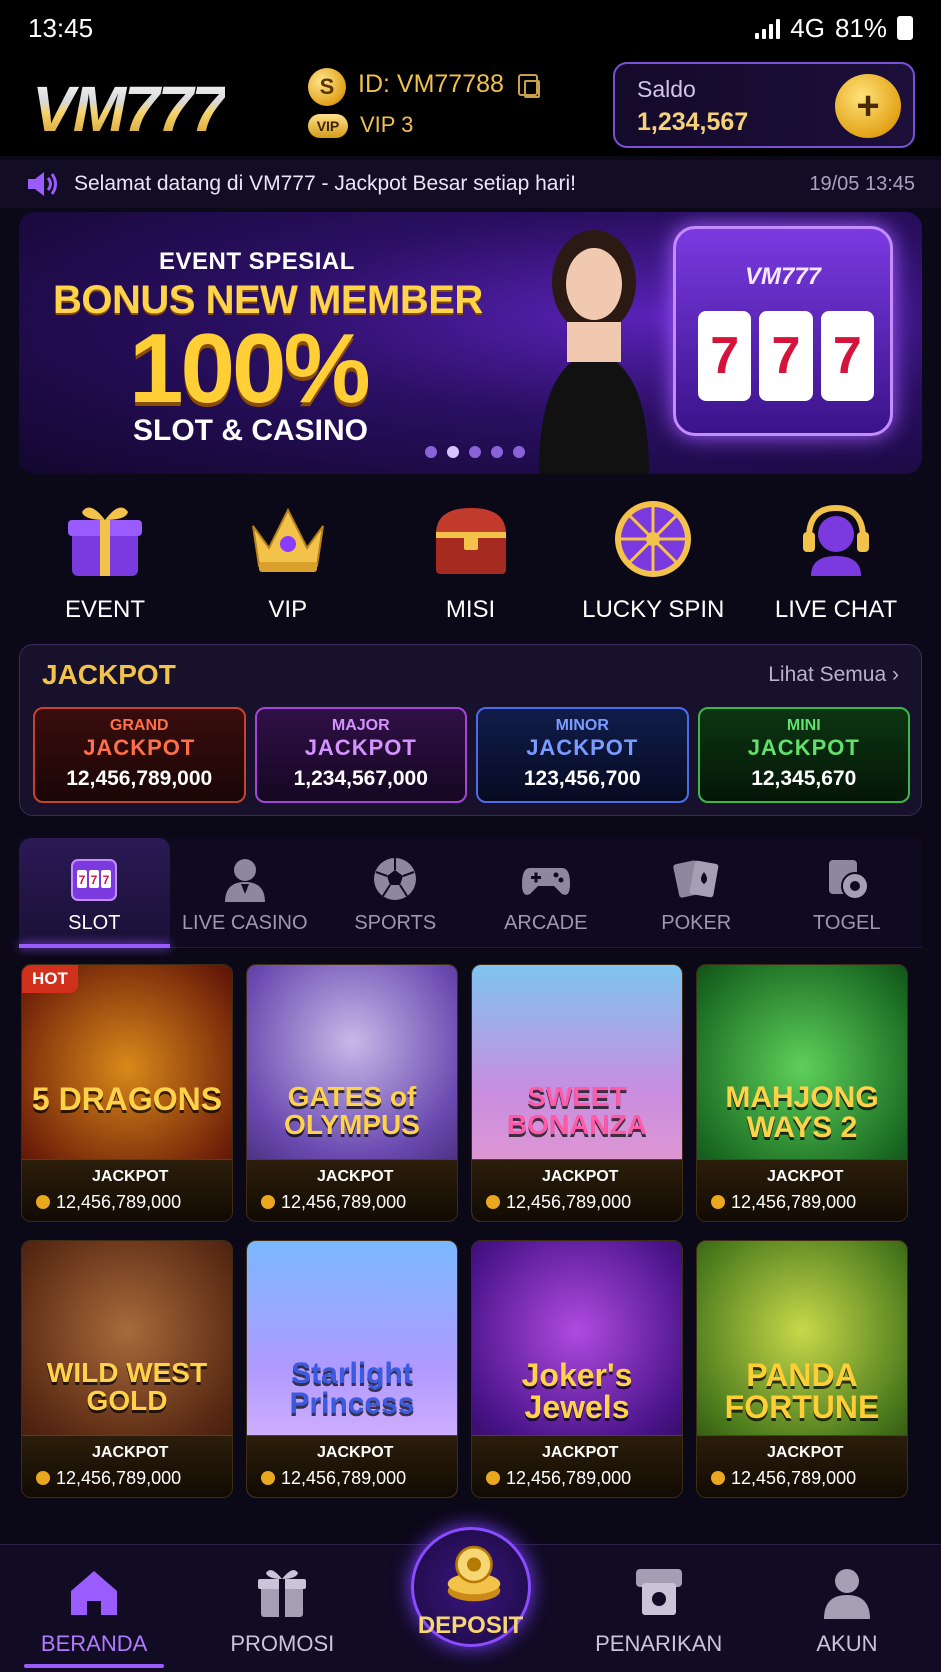 Image resolution: width=941 pixels, height=1672 pixels. I want to click on game-card-sweet-bonanza: SWEET BONANZA JACKPOT 12,456,789,000, so click(577, 1093).